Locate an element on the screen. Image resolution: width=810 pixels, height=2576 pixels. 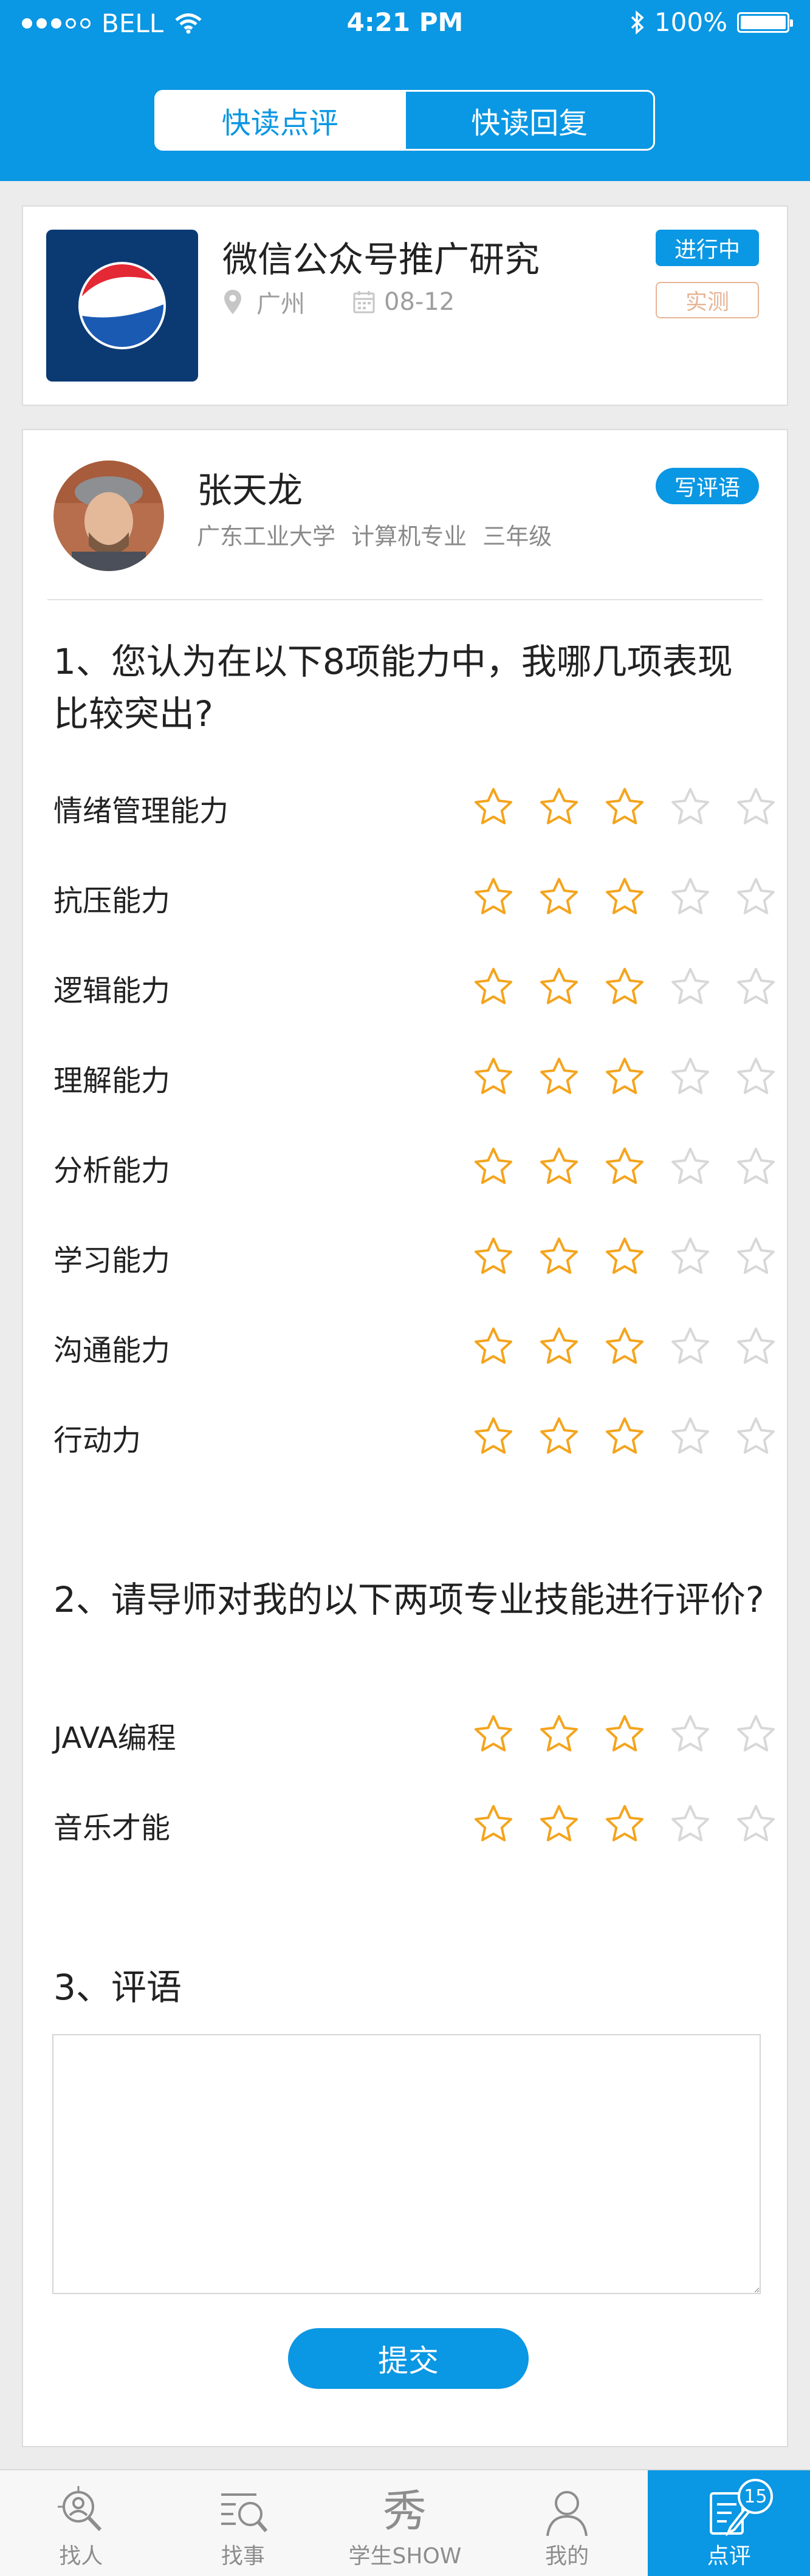
student-info: 广东工业大学 计算机专业 三年级 is located at coordinates (375, 534).